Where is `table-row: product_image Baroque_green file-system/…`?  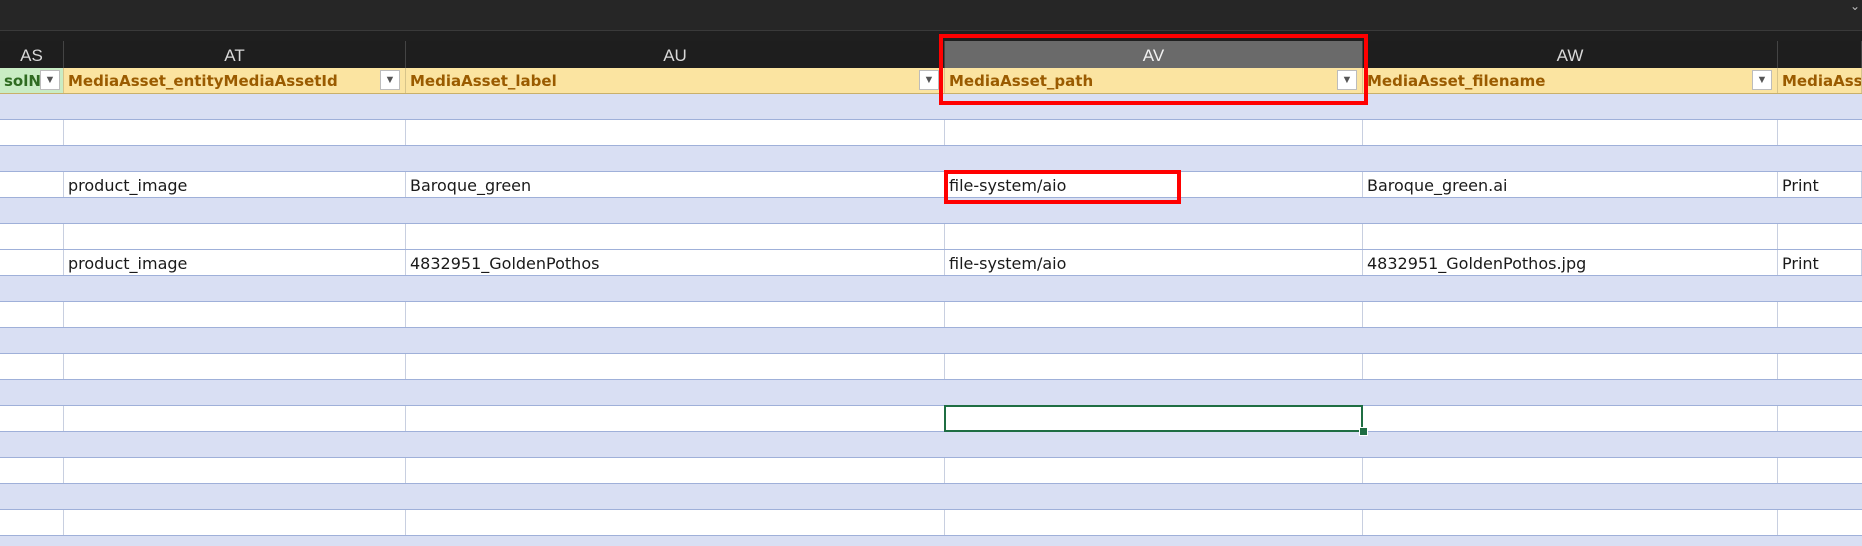 table-row: product_image Baroque_green file-system/… is located at coordinates (931, 185).